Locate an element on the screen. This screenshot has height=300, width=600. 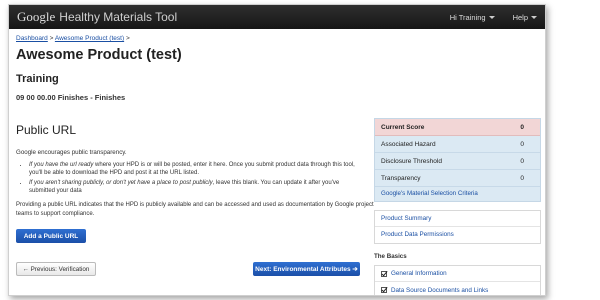
score-row-disclosure: Disclosure Threshold 0 is located at coordinates (457, 161).